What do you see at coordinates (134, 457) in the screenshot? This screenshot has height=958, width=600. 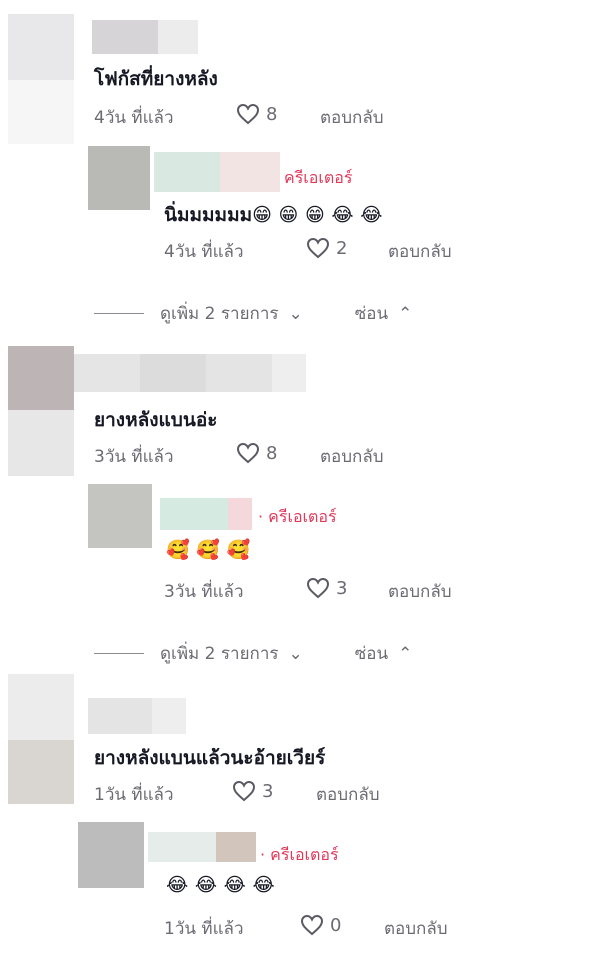 I see `comment-time: 3วัน ที่แล้ว` at bounding box center [134, 457].